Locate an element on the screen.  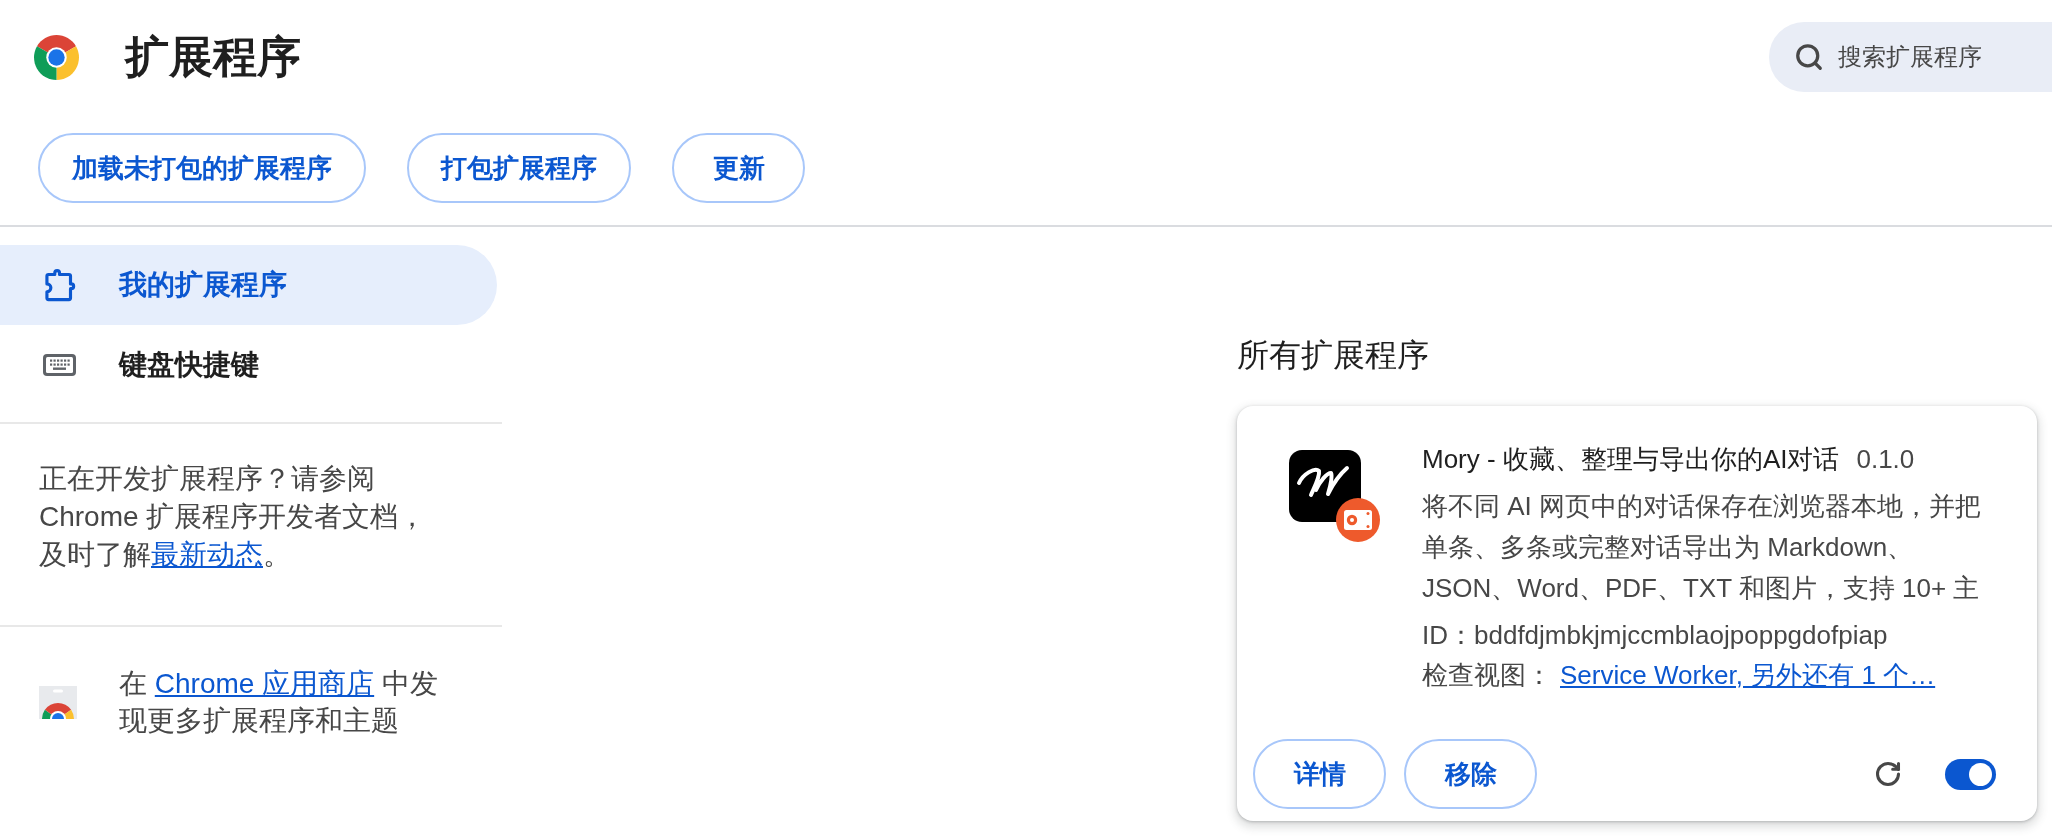
nav-item: 我的扩展程序 is located at coordinates (248, 285).